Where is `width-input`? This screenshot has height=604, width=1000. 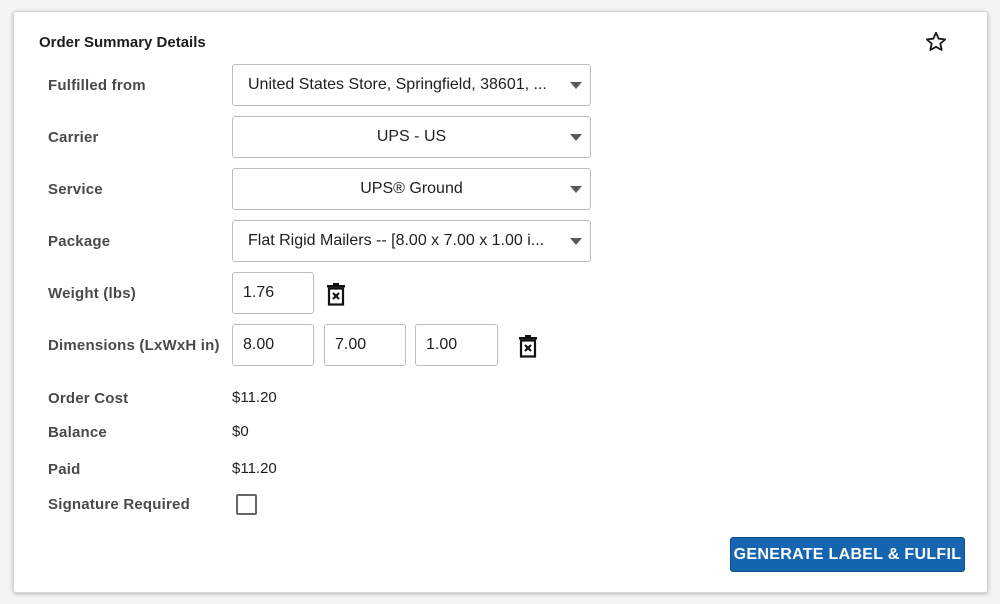
width-input is located at coordinates (365, 345).